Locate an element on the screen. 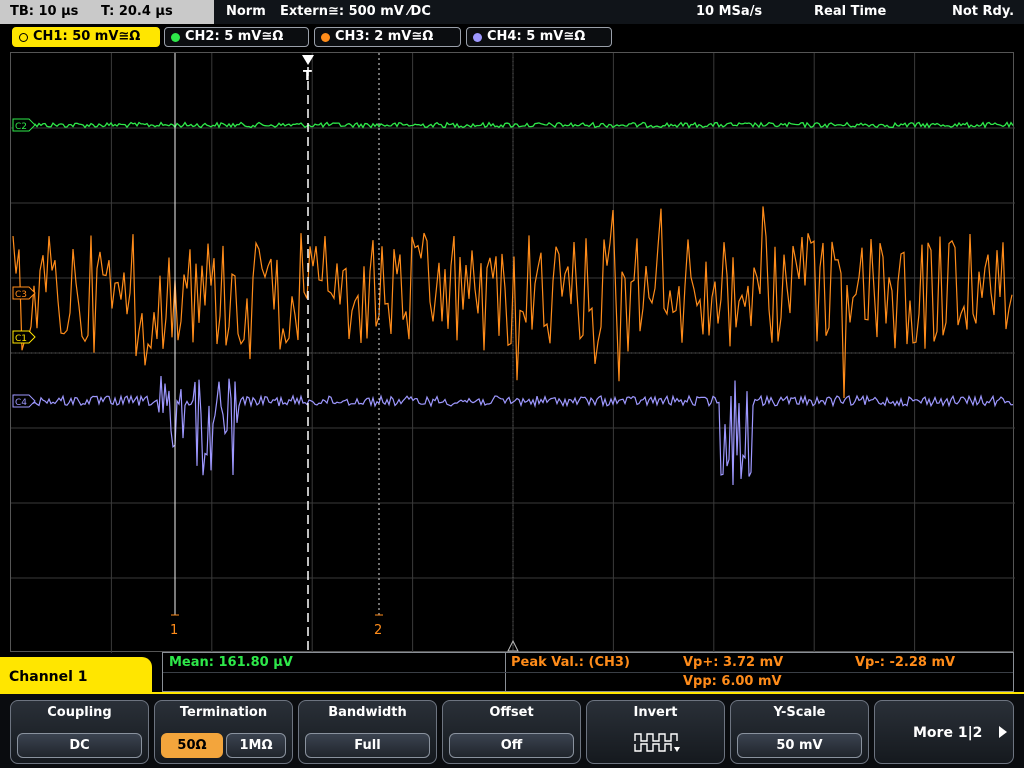 The width and height of the screenshot is (1024, 768). channel-tab-ch1: CH1: 50 mV≅Ω is located at coordinates (86, 37).